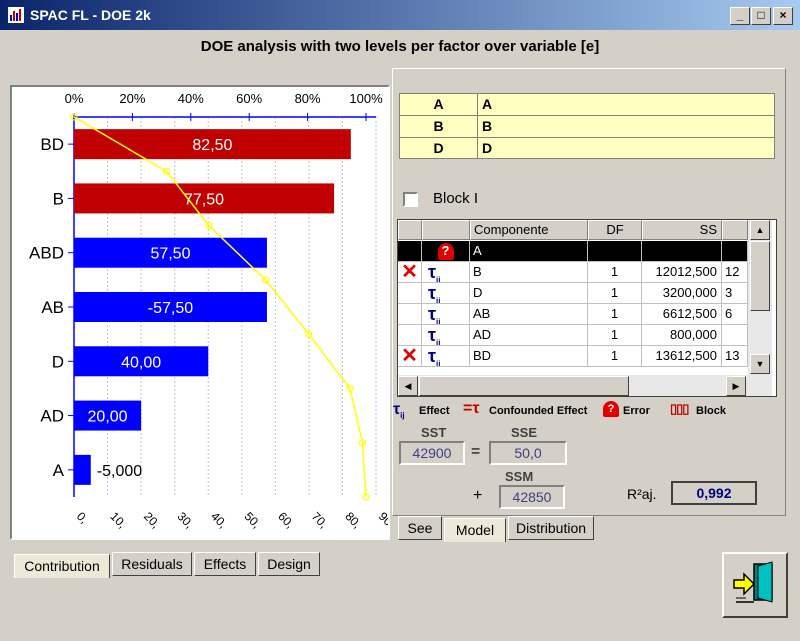 Image resolution: width=800 pixels, height=641 pixels. What do you see at coordinates (735, 230) in the screenshot?
I see `grid-header-extra` at bounding box center [735, 230].